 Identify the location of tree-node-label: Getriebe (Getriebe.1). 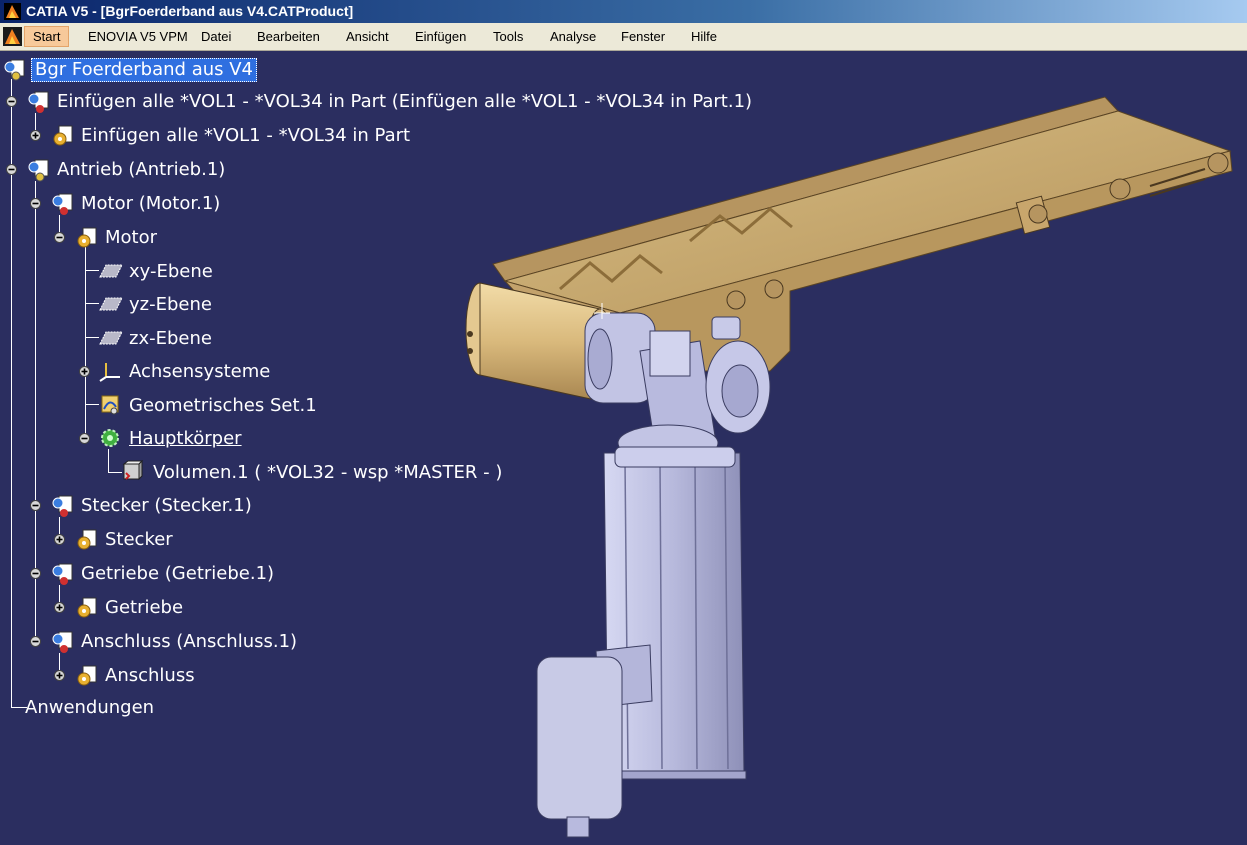
(177, 574).